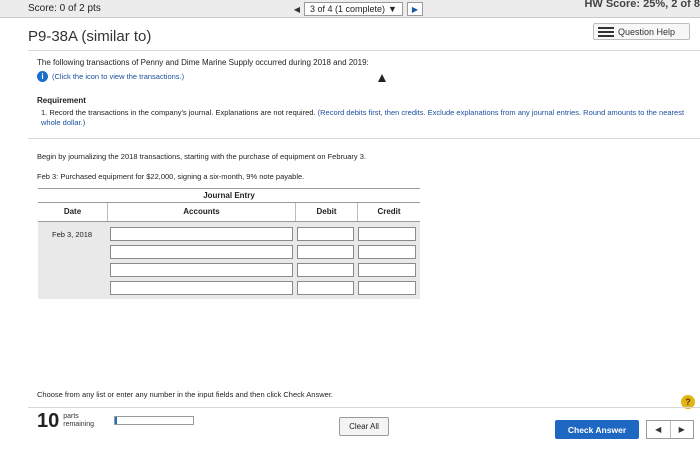 The height and width of the screenshot is (459, 700). Describe the element at coordinates (72, 234) in the screenshot. I see `row-date: Feb 3, 2018` at that location.